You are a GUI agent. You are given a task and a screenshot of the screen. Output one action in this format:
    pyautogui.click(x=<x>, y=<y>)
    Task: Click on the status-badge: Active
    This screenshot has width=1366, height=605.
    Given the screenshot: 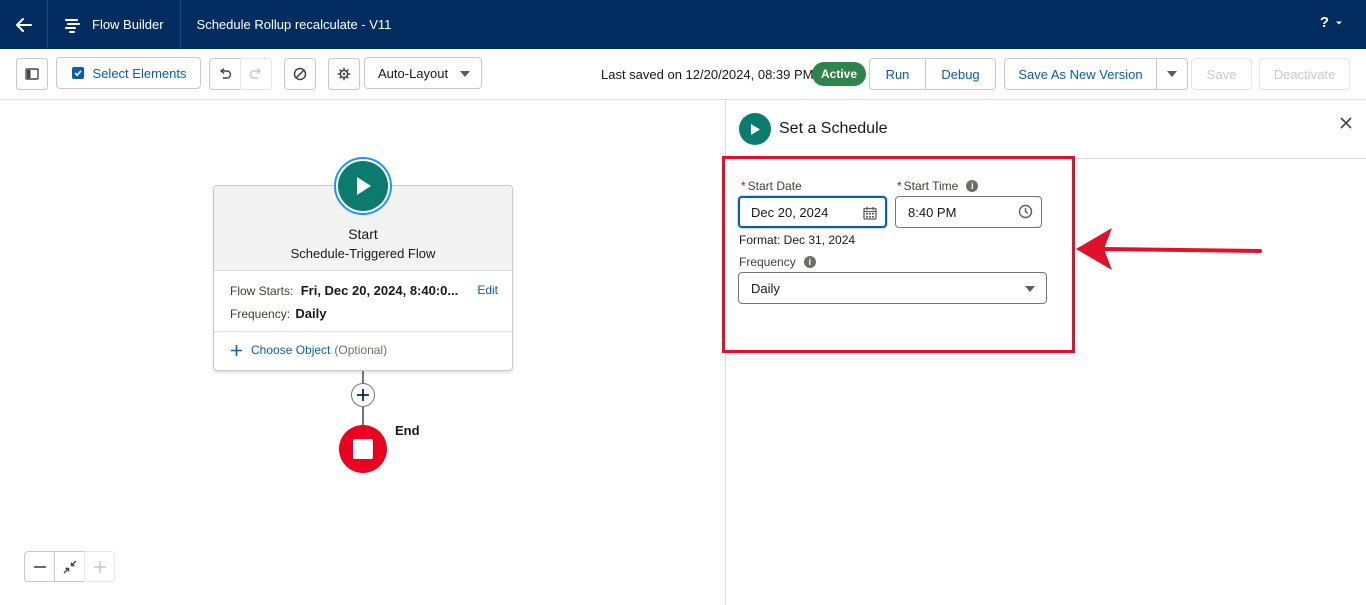 What is the action you would take?
    pyautogui.click(x=839, y=74)
    